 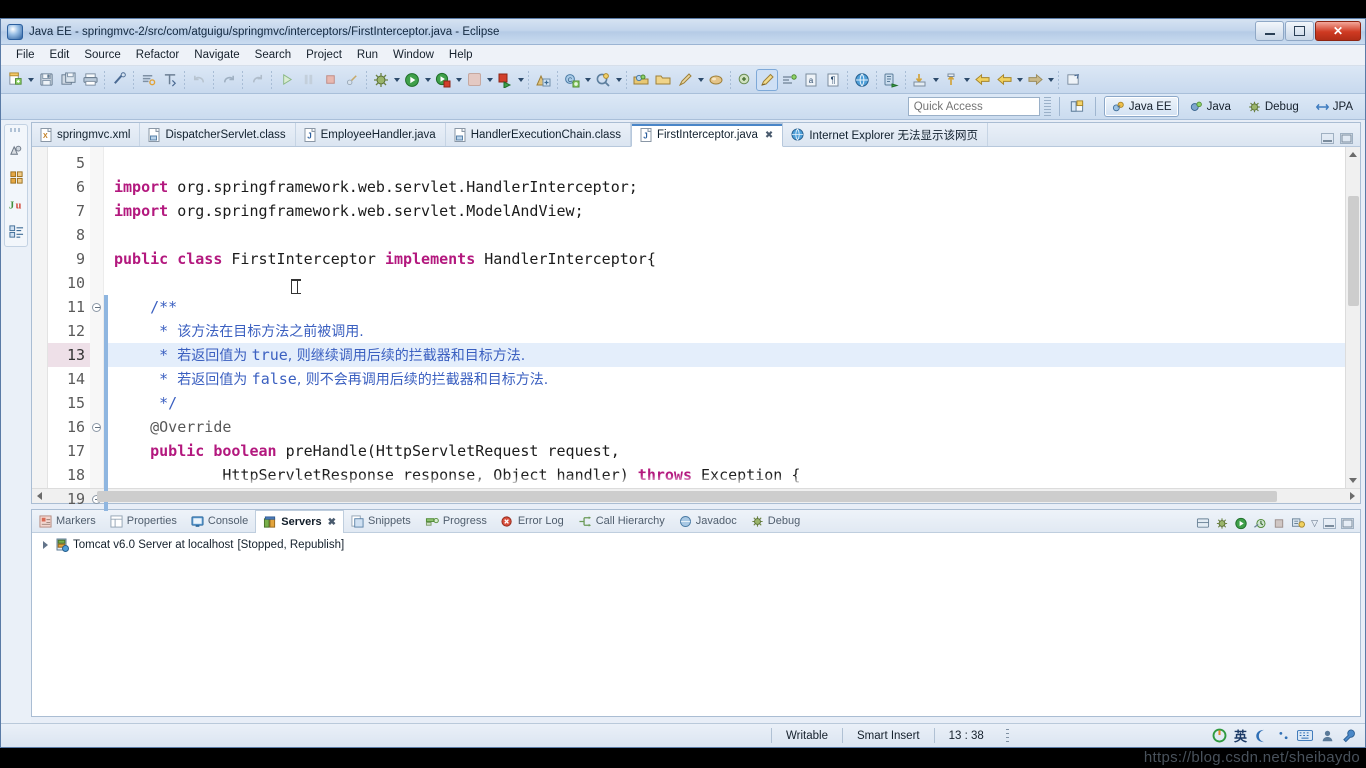 What do you see at coordinates (68, 80) in the screenshot?
I see `save-all-icon` at bounding box center [68, 80].